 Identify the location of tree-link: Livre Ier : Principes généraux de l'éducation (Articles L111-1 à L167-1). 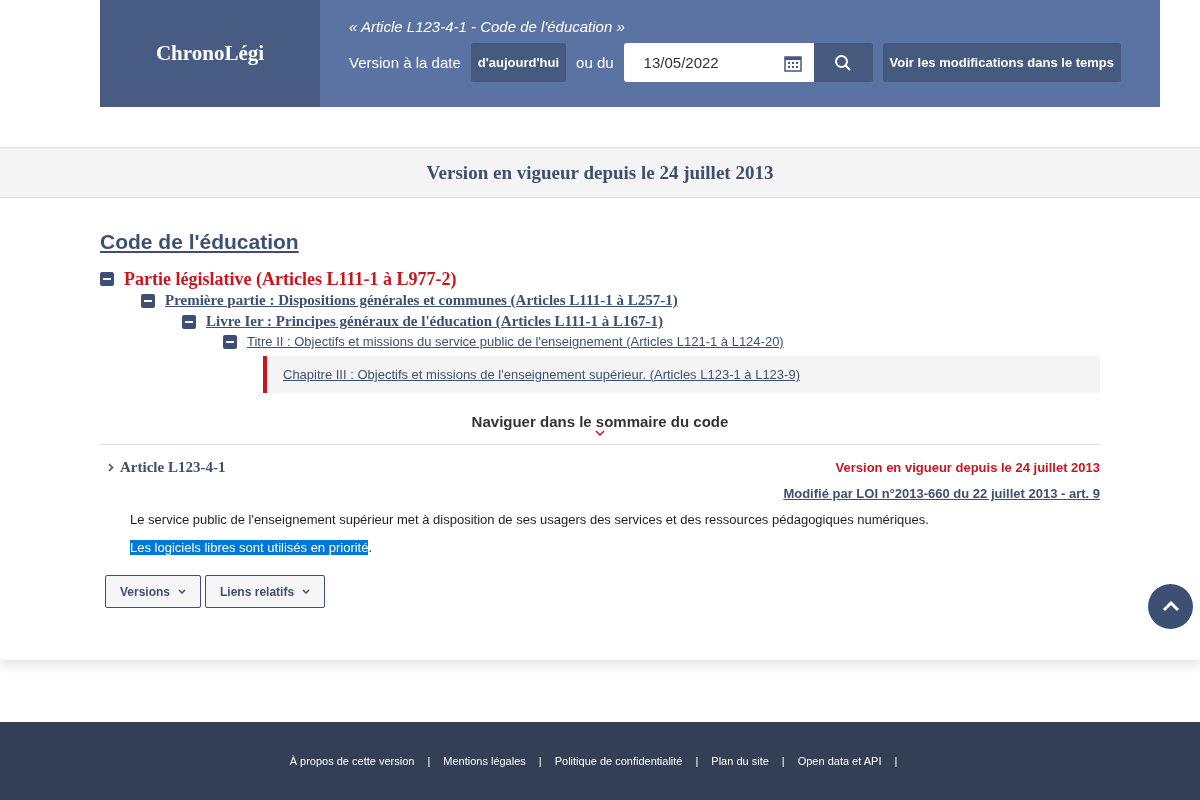
(434, 321).